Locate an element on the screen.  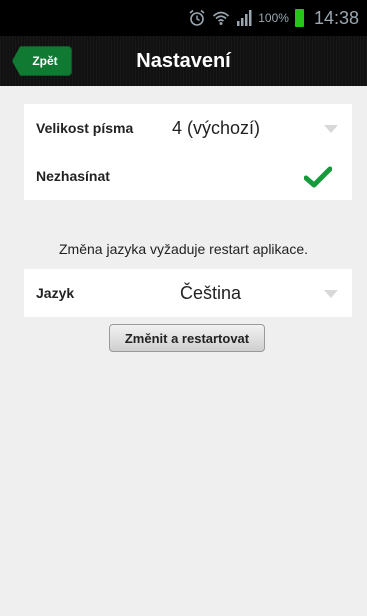
language-value: Čeština is located at coordinates (211, 292).